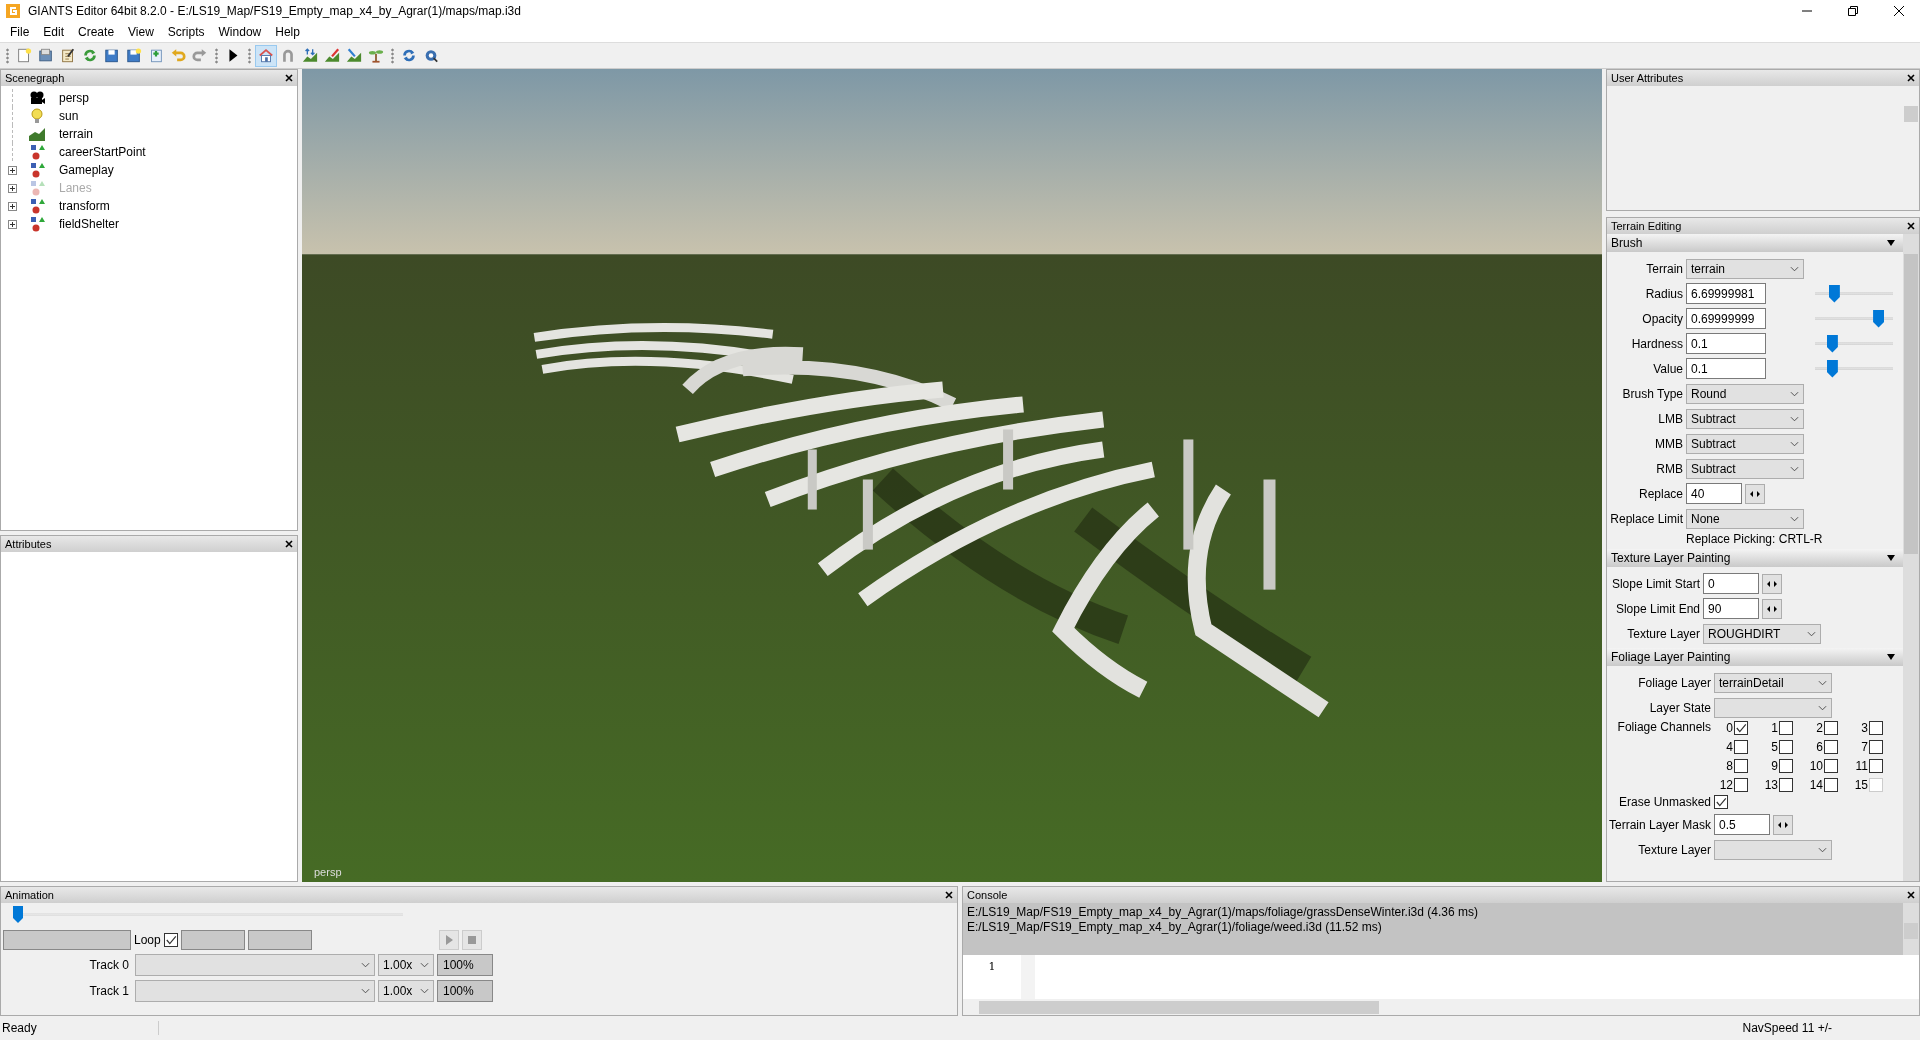 The width and height of the screenshot is (1920, 1040). What do you see at coordinates (266, 55) in the screenshot?
I see `home-button` at bounding box center [266, 55].